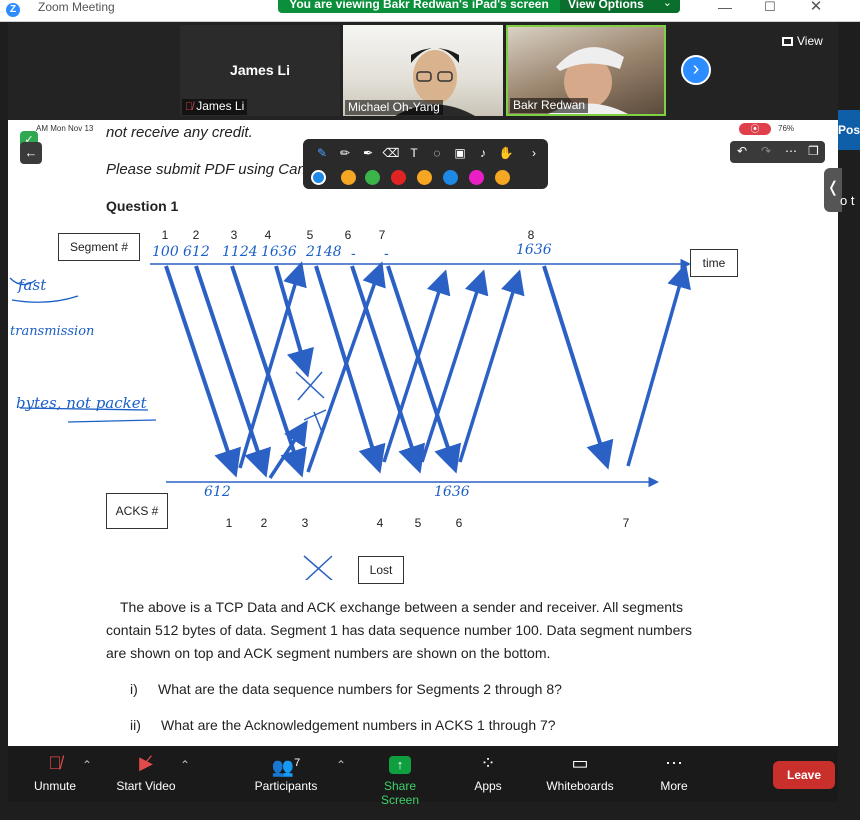 Image resolution: width=860 pixels, height=820 pixels. Describe the element at coordinates (217, 492) in the screenshot. I see `ink-ack: 612` at that location.